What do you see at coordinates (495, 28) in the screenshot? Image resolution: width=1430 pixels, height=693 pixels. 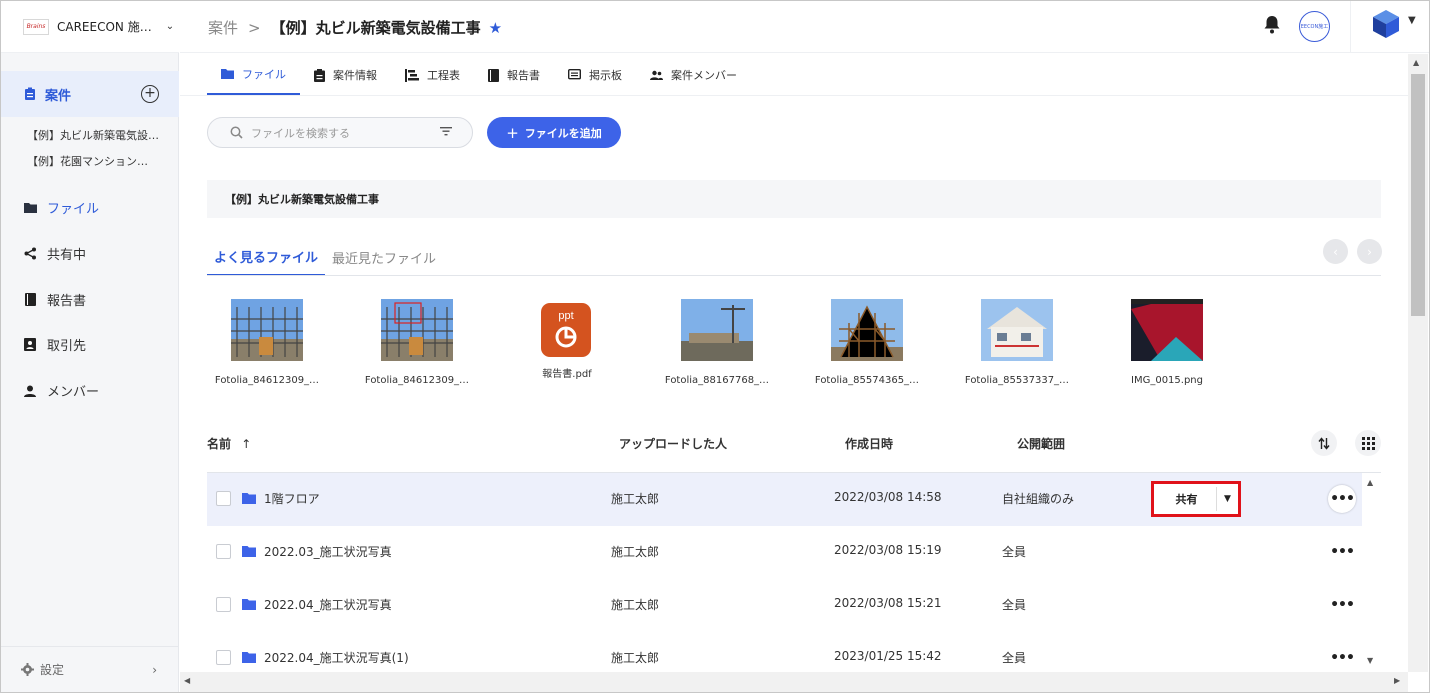 I see `favorite-star-icon: ★` at bounding box center [495, 28].